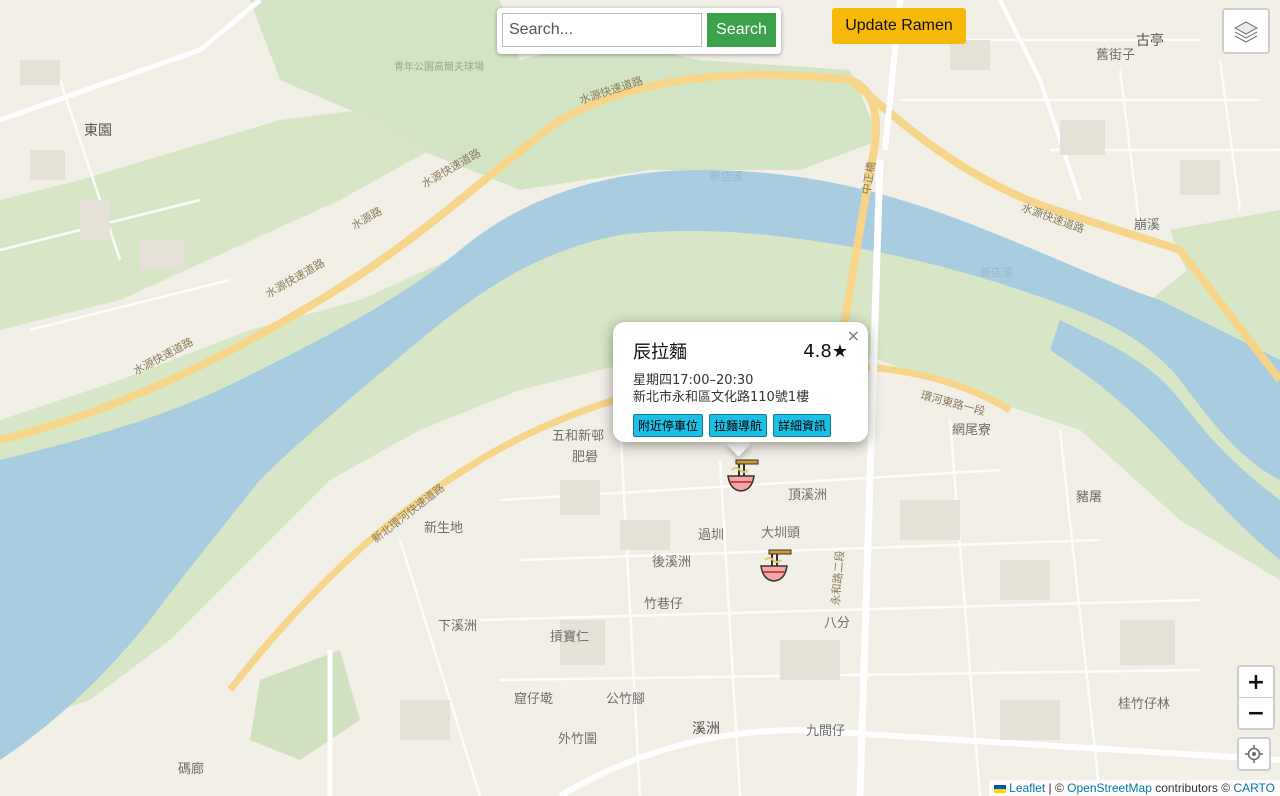  Describe the element at coordinates (738, 425) in the screenshot. I see `ramen-navigation-button: 拉麵導航` at that location.